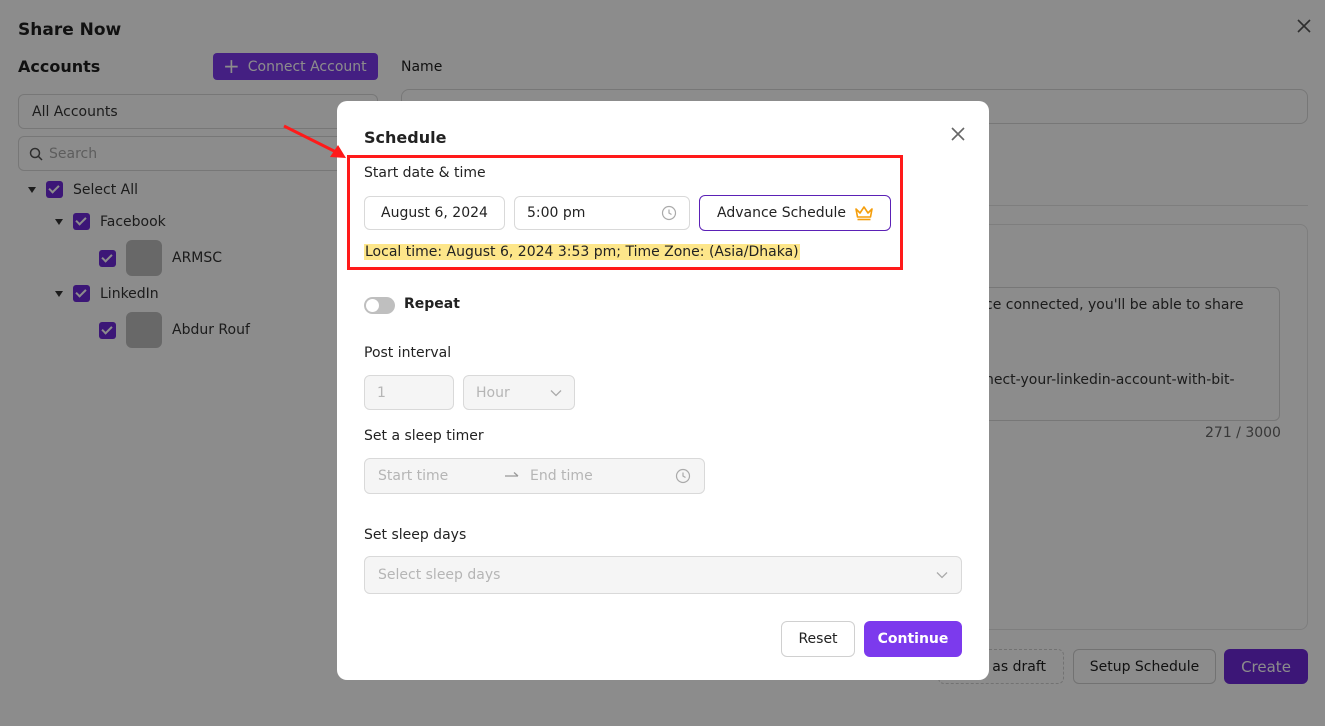  I want to click on close-icon, so click(958, 134).